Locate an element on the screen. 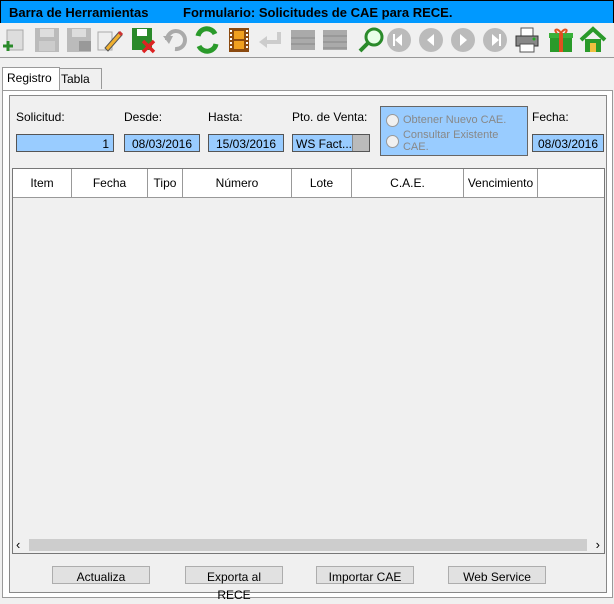  film-icon is located at coordinates (239, 40).